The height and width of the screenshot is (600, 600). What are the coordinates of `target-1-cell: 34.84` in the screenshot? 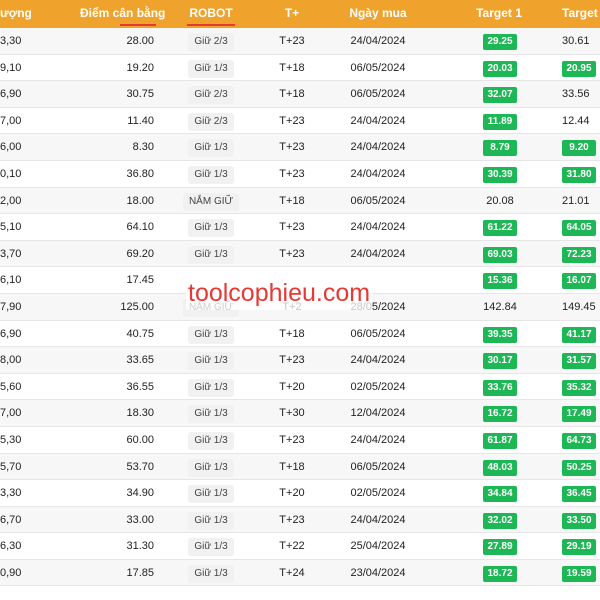 It's located at (500, 493).